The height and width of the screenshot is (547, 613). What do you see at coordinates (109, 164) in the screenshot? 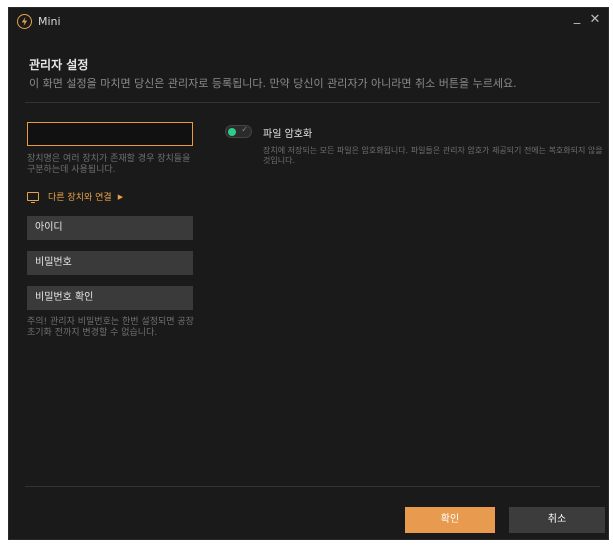
I see `device-name-hint: 장치명은 여러 장치가 존재할 경우 장치들을 구분하는데 사용됩니다.` at bounding box center [109, 164].